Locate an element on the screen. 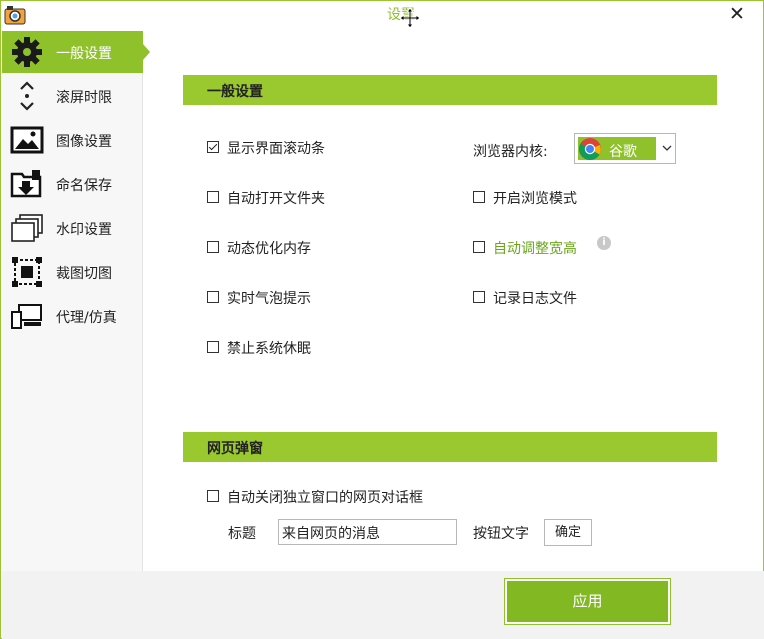  chrome-icon is located at coordinates (590, 149).